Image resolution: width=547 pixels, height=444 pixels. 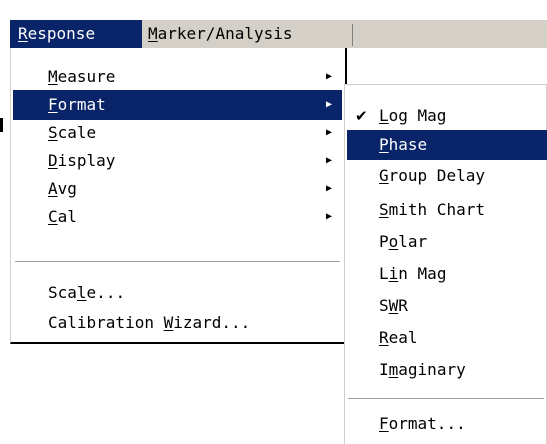 I want to click on menu-item-smith-chart-mnemonic: S, so click(x=384, y=209).